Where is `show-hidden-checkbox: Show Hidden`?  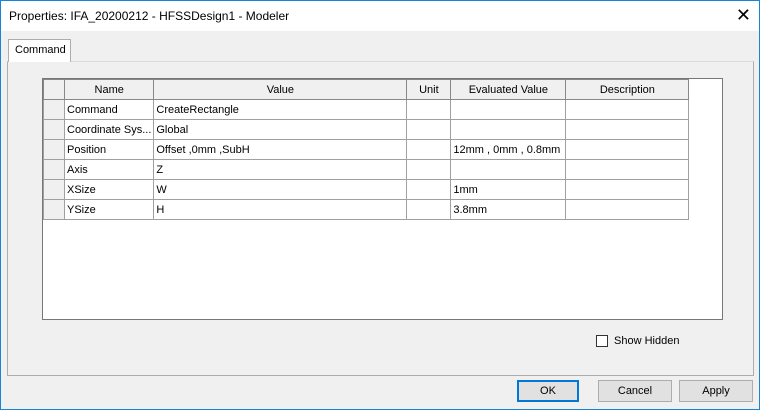 show-hidden-checkbox: Show Hidden is located at coordinates (637, 341).